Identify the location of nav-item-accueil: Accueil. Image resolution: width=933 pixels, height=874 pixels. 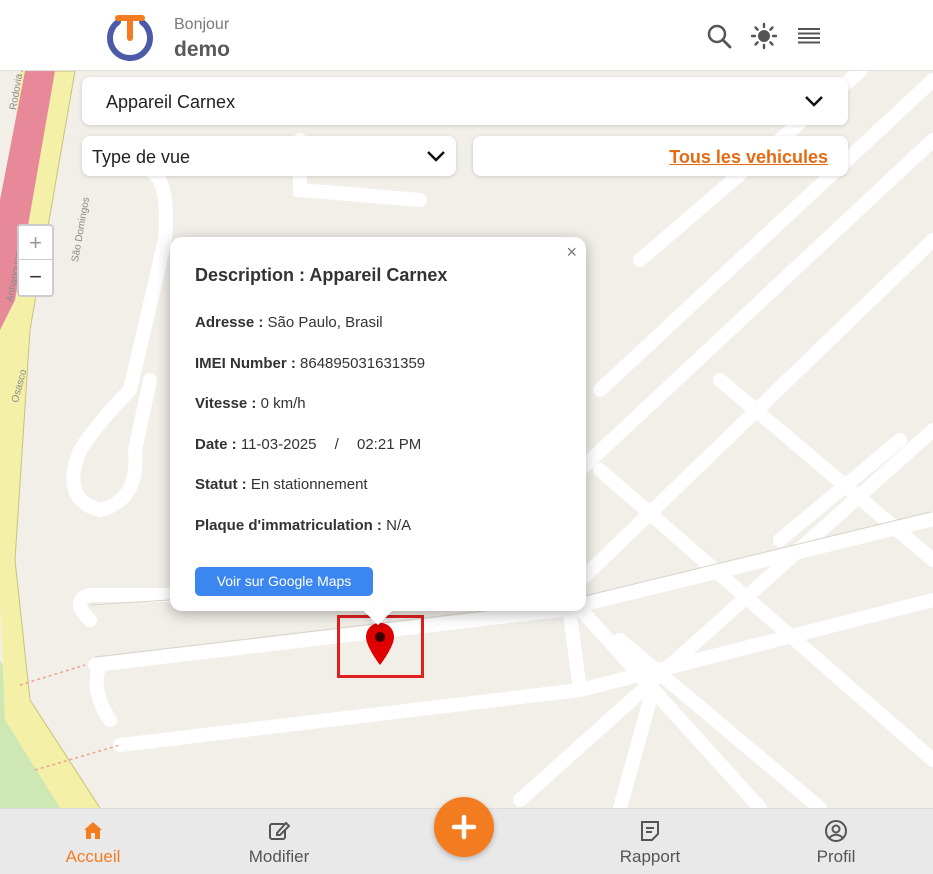
(93, 843).